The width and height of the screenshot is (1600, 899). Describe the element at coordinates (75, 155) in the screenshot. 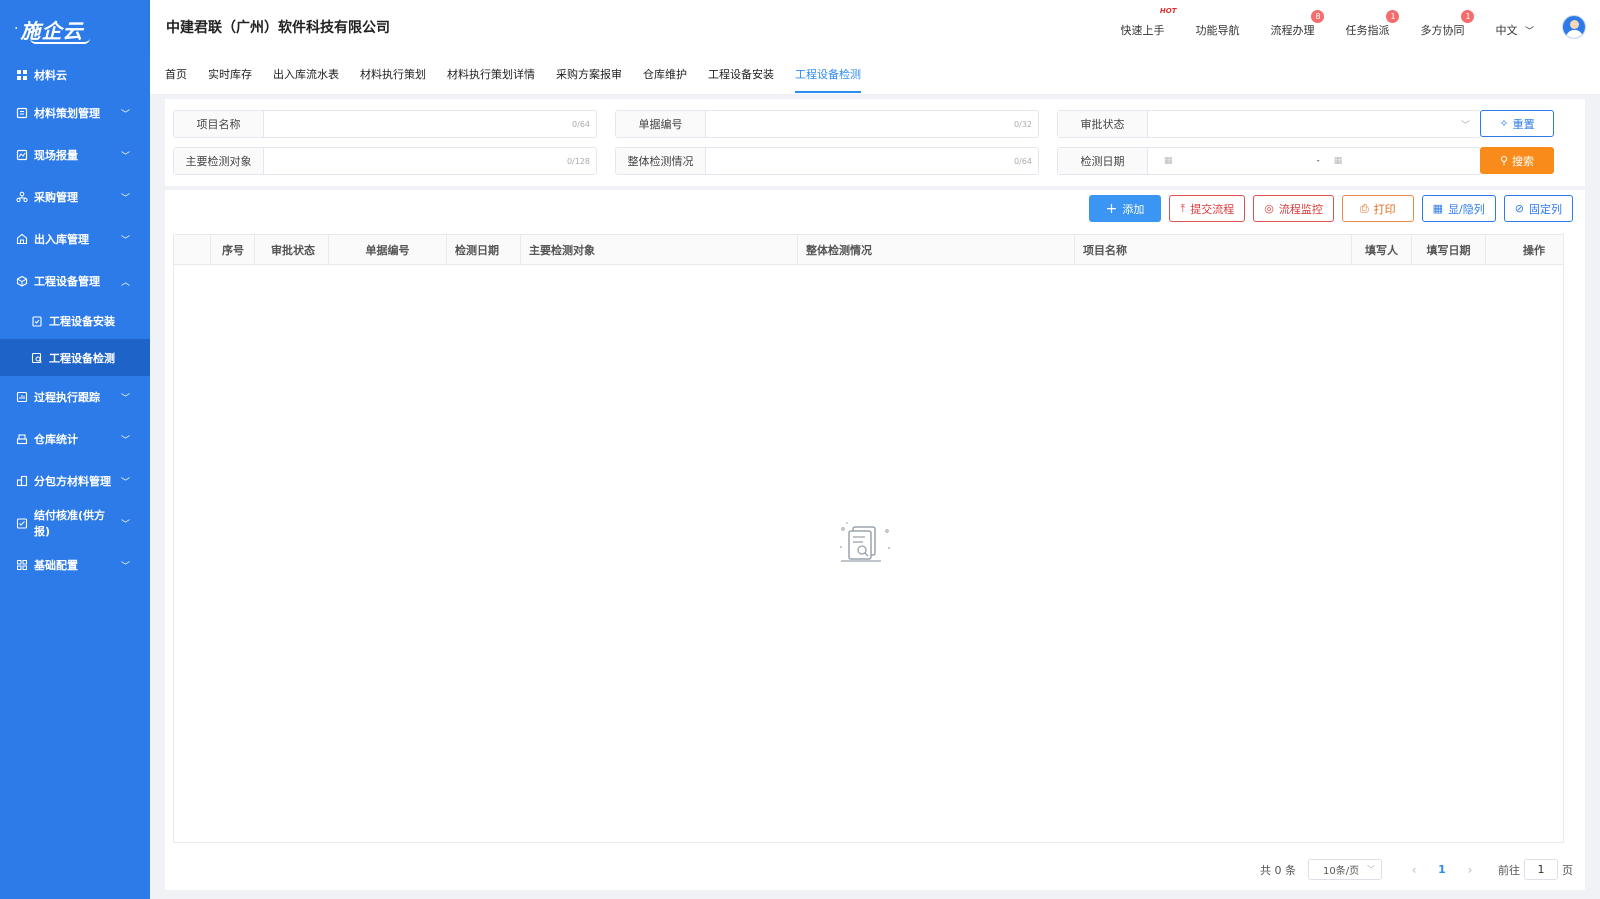

I see `sidebar-item-site-report: 现场报量 ﹀` at that location.